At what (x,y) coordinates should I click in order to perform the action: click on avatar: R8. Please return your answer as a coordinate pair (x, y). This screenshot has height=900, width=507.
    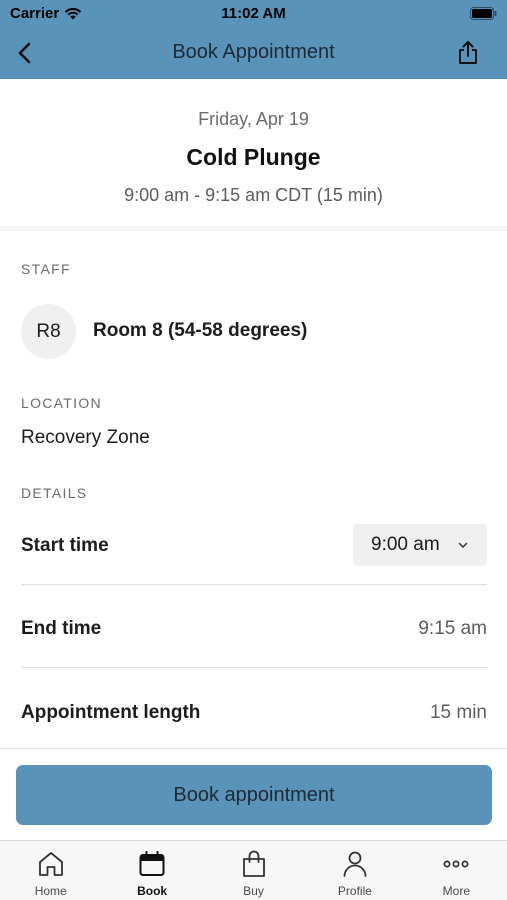
    Looking at the image, I should click on (48, 331).